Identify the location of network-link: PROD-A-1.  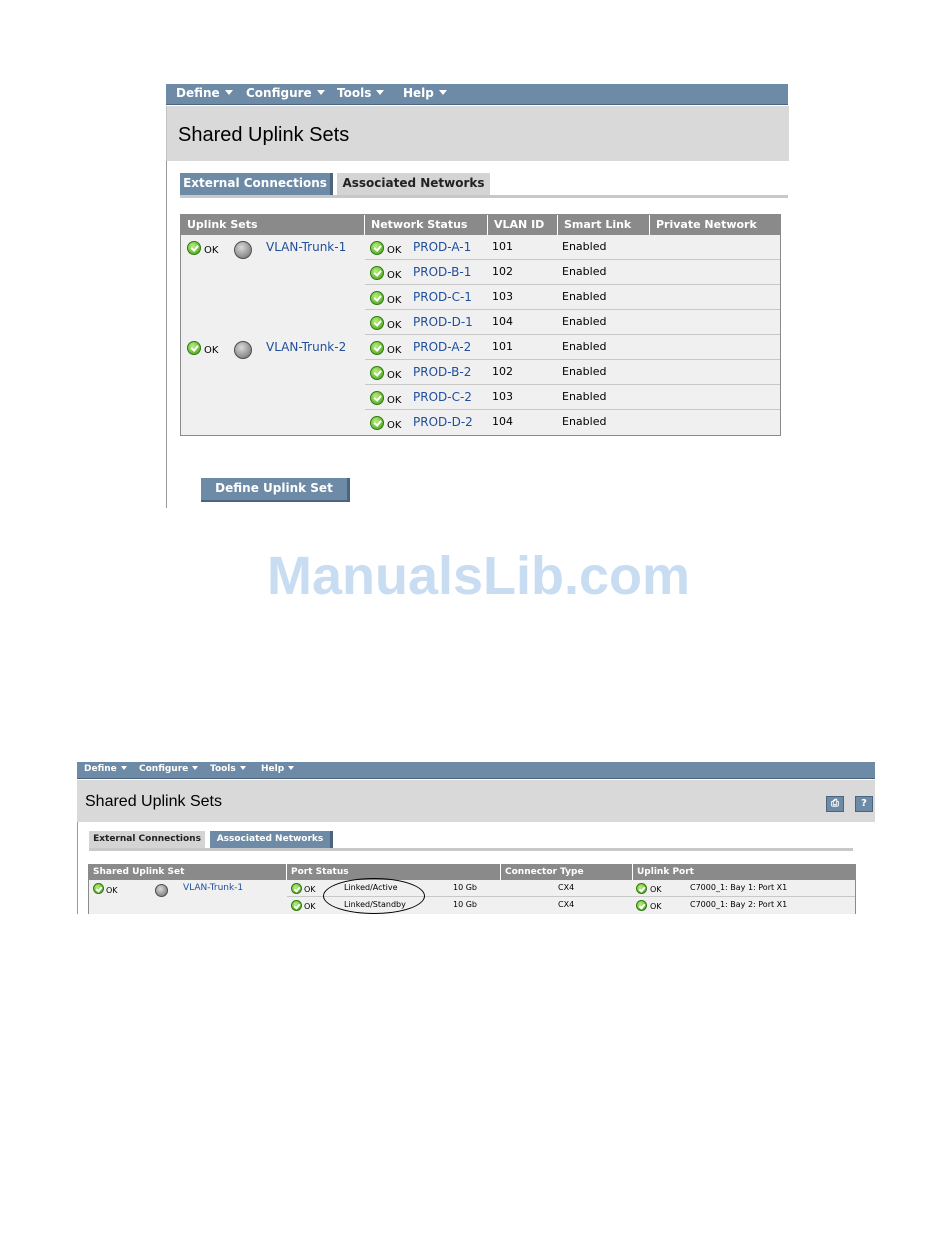
(442, 247).